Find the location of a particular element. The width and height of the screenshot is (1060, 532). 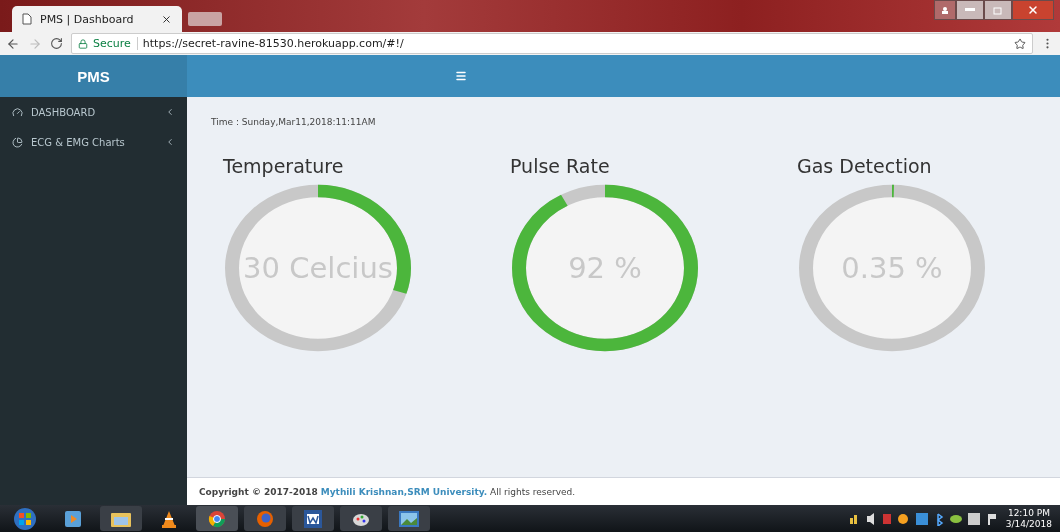

lock-icon is located at coordinates (83, 43).